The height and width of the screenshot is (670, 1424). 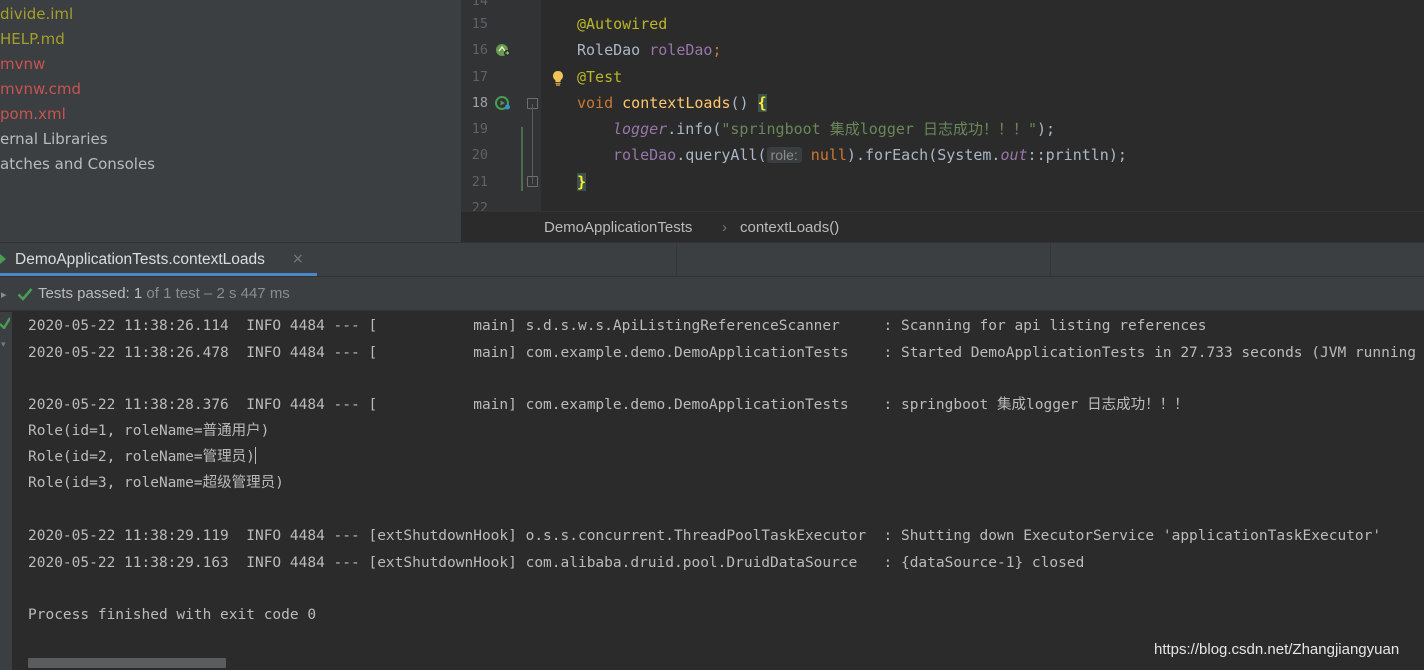 I want to click on tree-item-label: pom.xml, so click(x=33, y=114).